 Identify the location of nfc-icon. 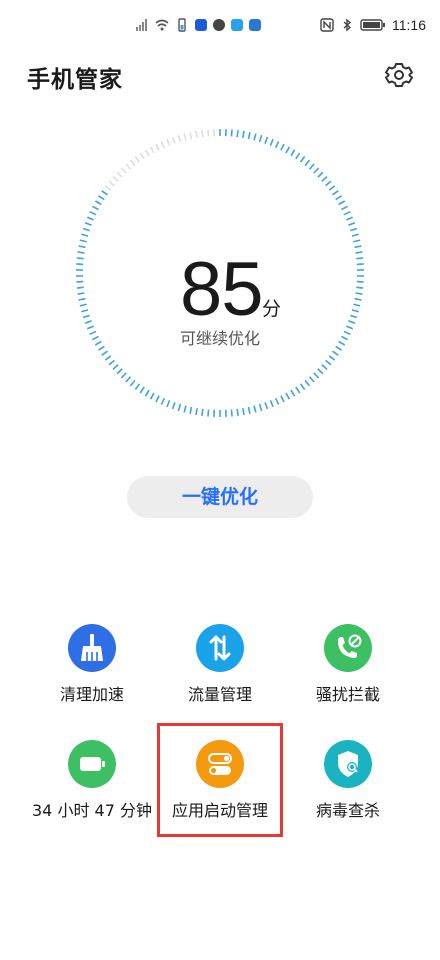
(327, 25).